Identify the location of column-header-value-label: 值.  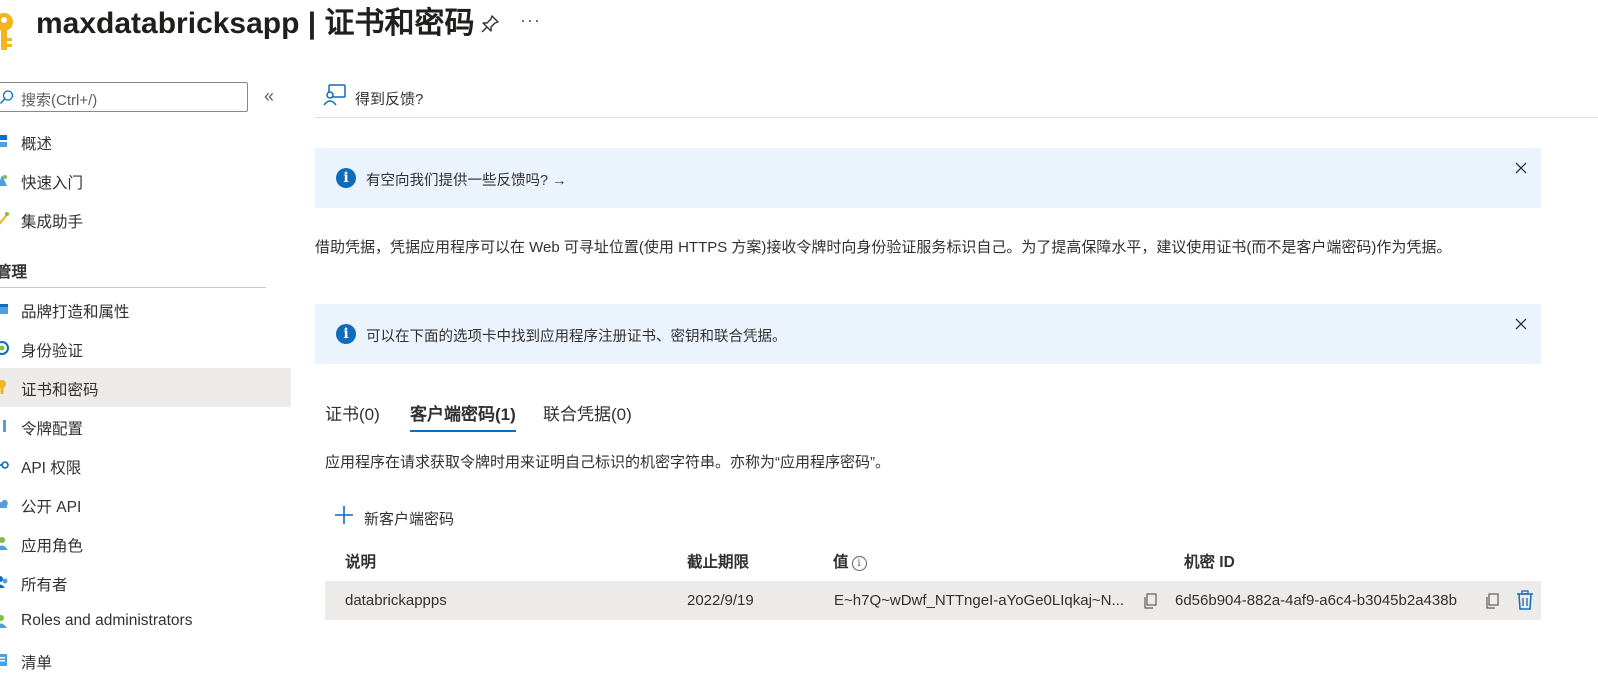
(841, 562).